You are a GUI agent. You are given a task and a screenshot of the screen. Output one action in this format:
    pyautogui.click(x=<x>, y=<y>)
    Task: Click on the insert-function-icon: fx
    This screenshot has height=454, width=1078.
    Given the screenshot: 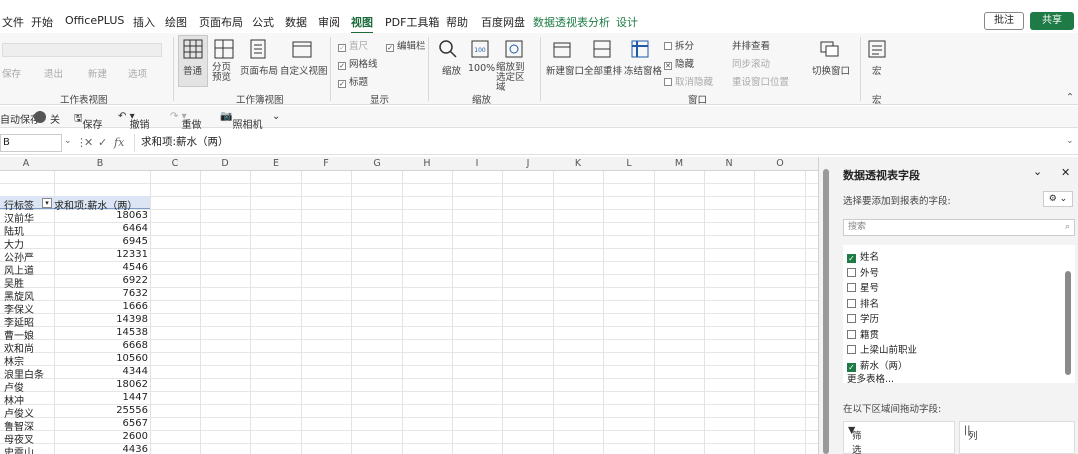 What is the action you would take?
    pyautogui.click(x=119, y=142)
    